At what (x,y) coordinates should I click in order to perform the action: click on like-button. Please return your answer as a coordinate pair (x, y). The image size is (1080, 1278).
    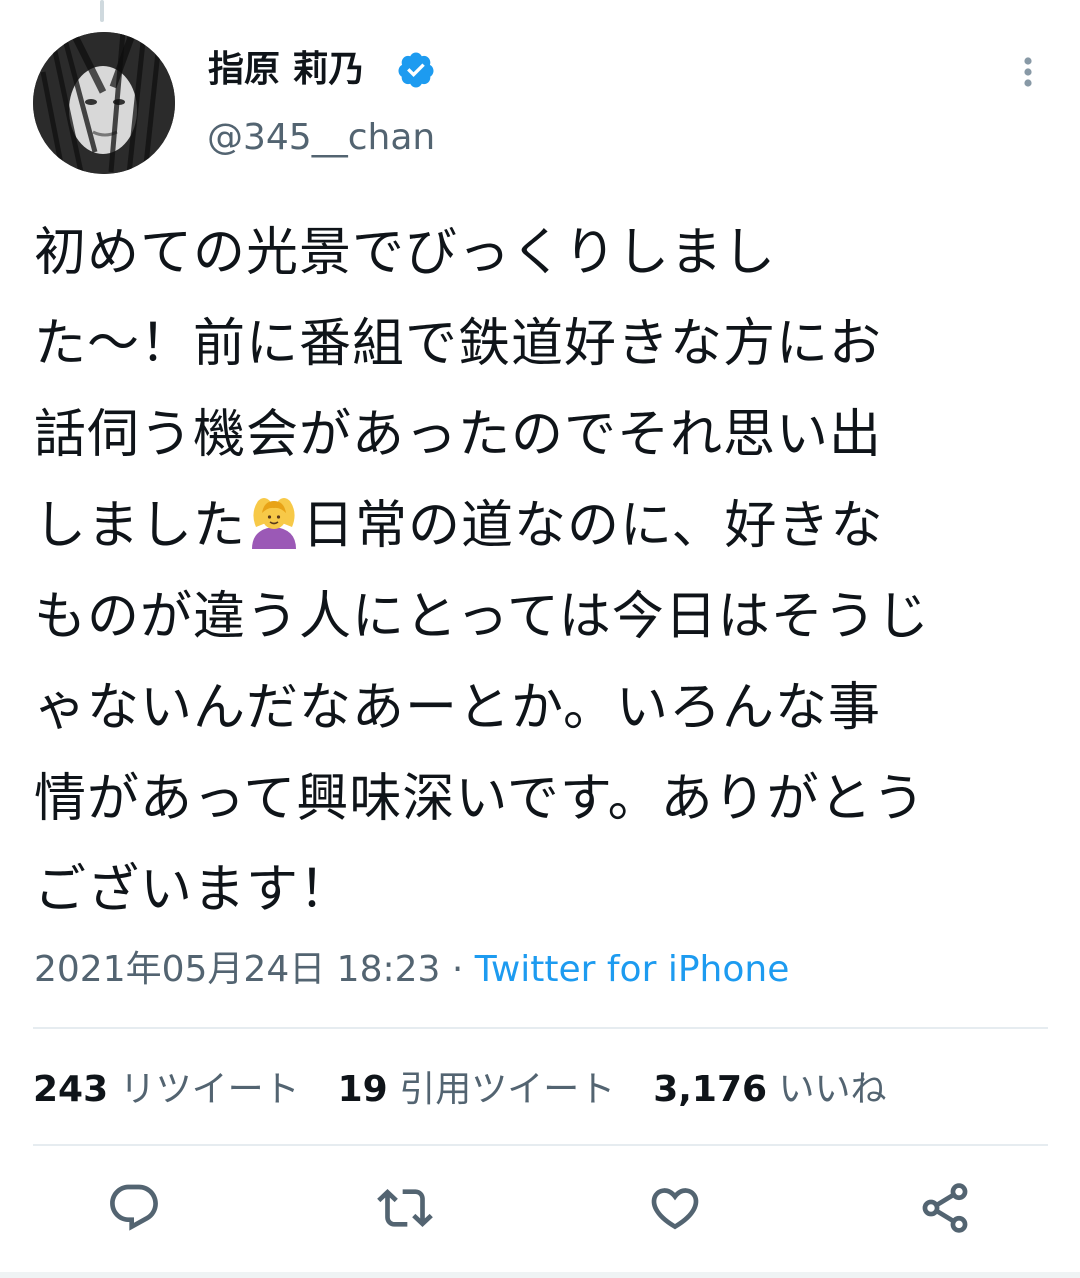
    Looking at the image, I should click on (675, 1208).